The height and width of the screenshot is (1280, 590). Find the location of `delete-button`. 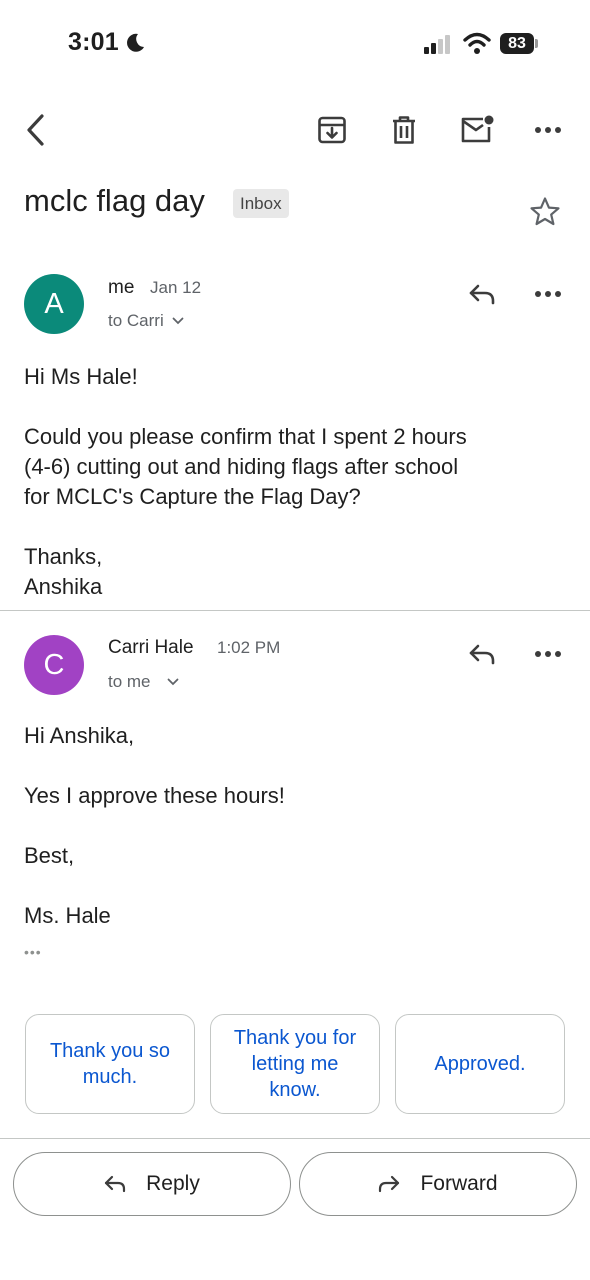

delete-button is located at coordinates (404, 130).